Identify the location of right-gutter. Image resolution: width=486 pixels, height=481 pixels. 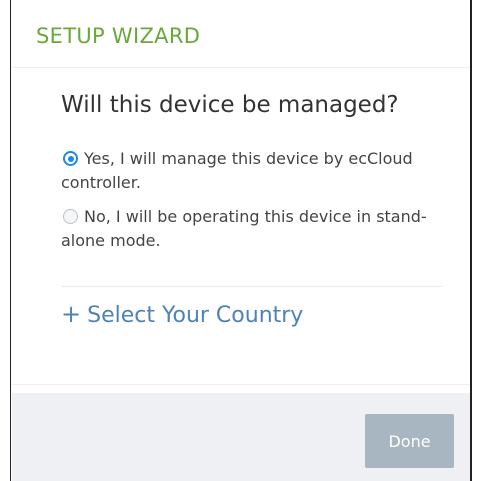
(479, 240).